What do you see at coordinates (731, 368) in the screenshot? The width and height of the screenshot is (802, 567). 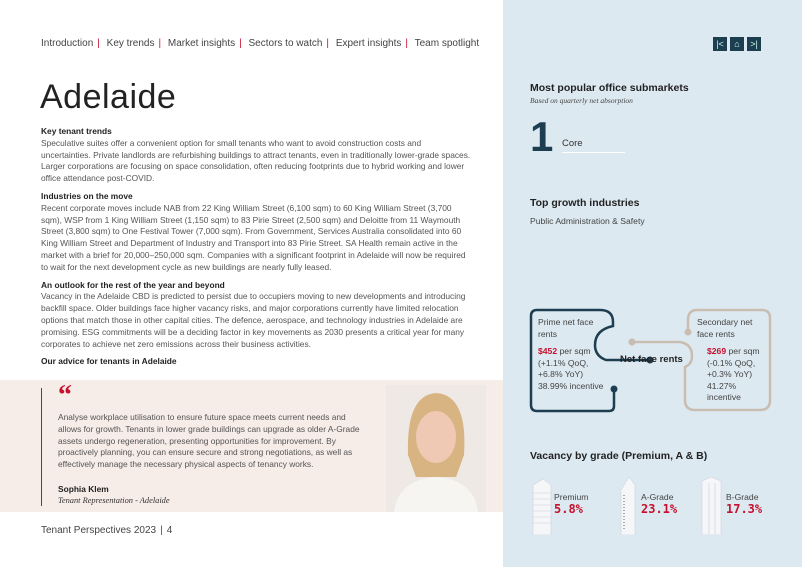 I see `secondary-change: (-0.1% QoQ, +0.3% YoY)` at bounding box center [731, 368].